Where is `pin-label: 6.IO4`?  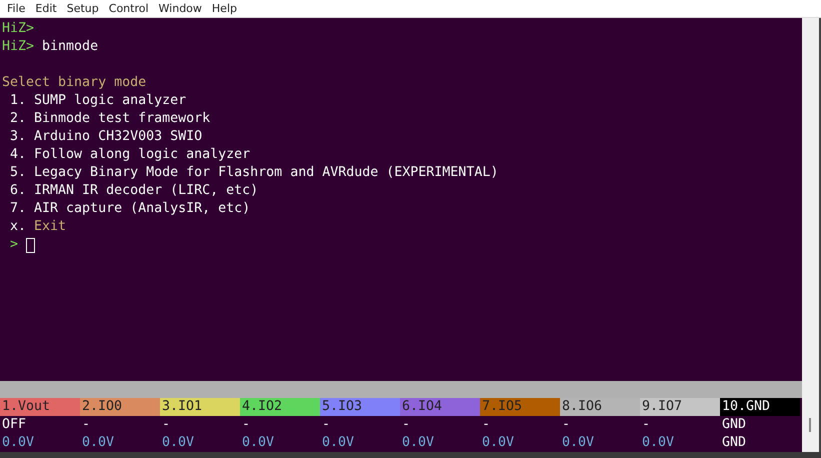
pin-label: 6.IO4 is located at coordinates (440, 407).